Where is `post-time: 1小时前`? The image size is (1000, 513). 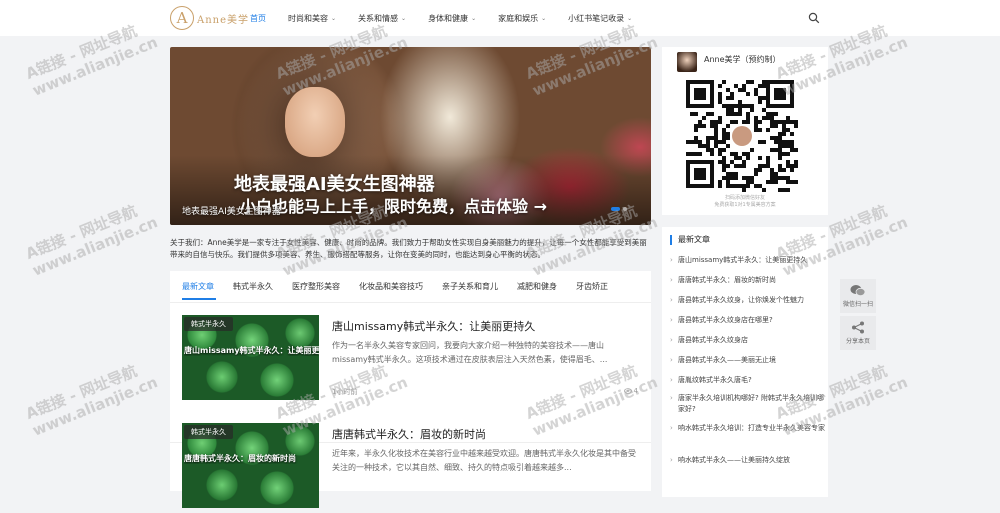 post-time: 1小时前 is located at coordinates (345, 392).